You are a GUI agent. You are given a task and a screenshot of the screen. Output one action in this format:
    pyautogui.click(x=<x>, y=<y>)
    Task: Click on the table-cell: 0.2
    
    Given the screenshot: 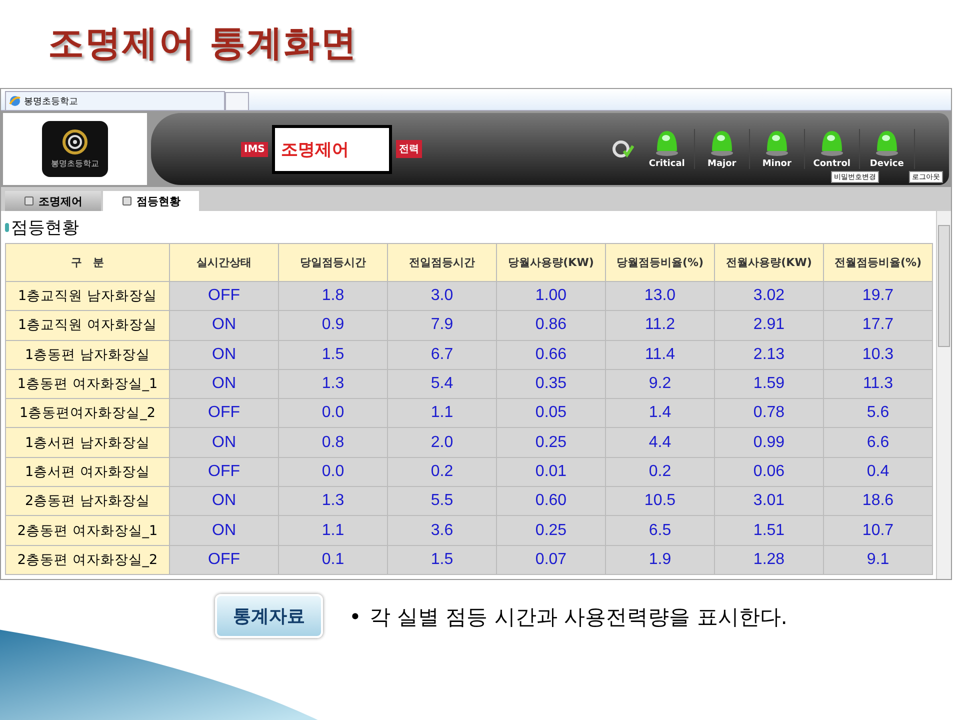 What is the action you would take?
    pyautogui.click(x=660, y=472)
    